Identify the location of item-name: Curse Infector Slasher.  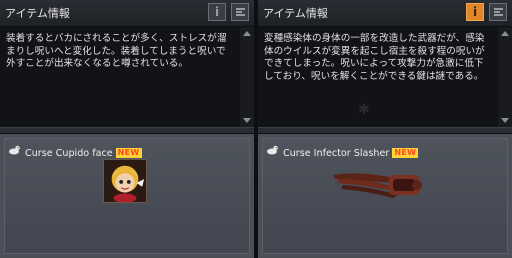
(336, 153).